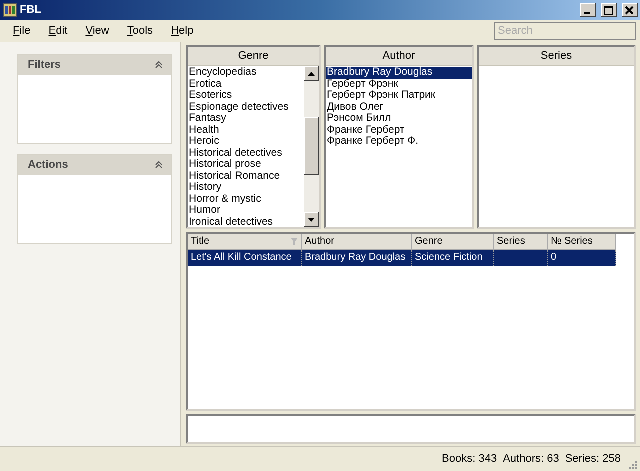  Describe the element at coordinates (246, 153) in the screenshot. I see `list-item: Historical detectives` at that location.